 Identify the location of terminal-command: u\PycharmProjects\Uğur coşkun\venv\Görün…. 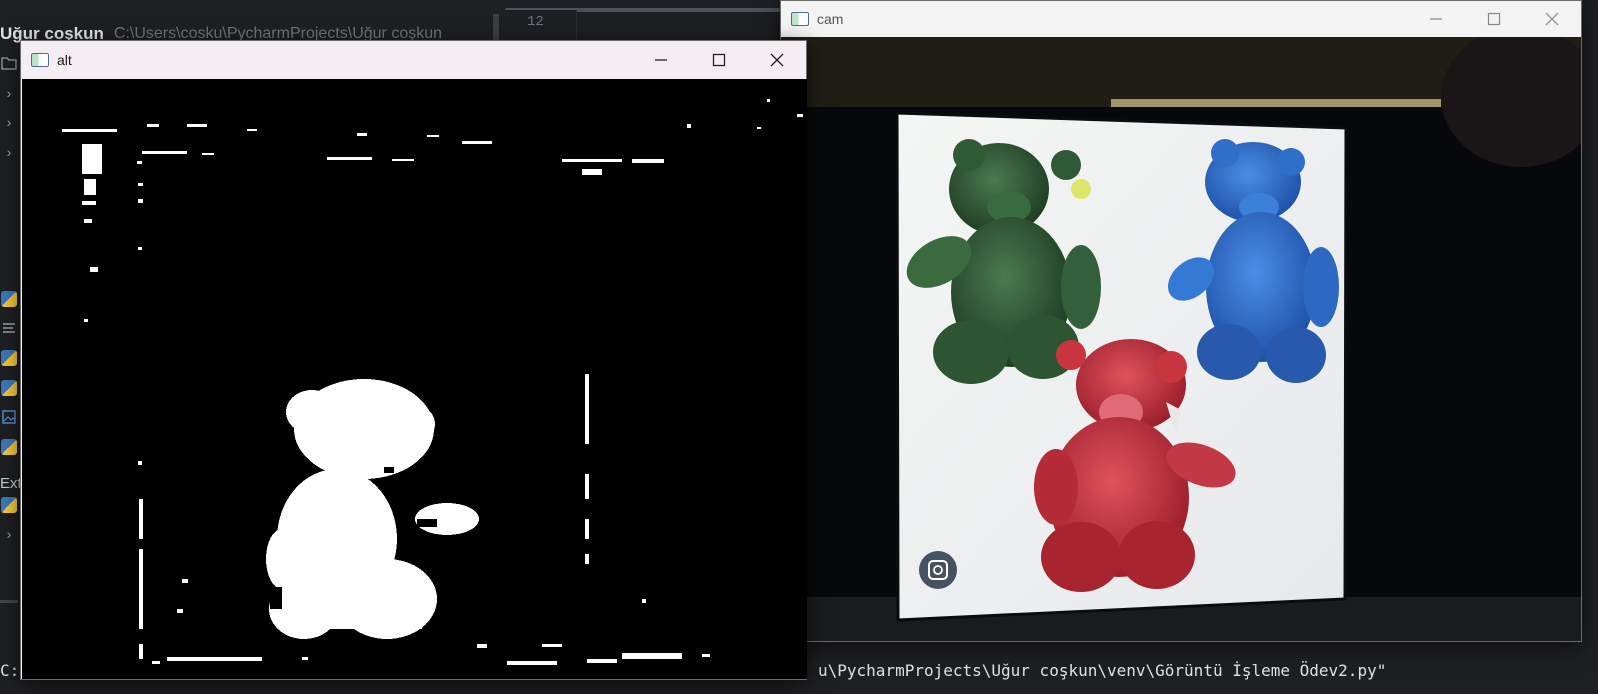
(1102, 670).